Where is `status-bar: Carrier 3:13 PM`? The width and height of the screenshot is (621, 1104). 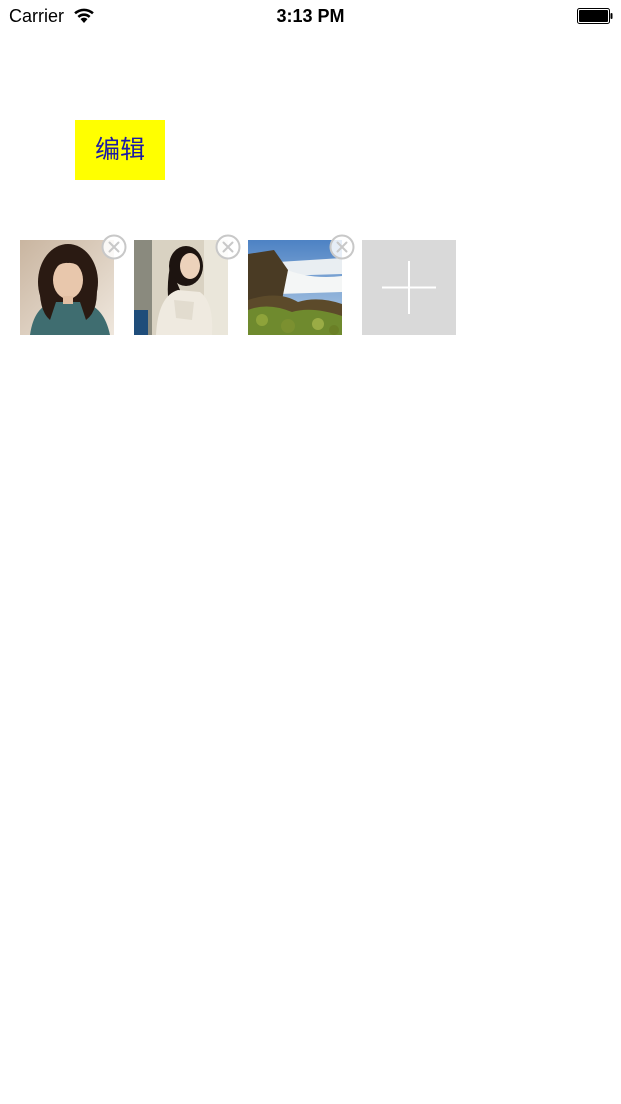 status-bar: Carrier 3:13 PM is located at coordinates (310, 16).